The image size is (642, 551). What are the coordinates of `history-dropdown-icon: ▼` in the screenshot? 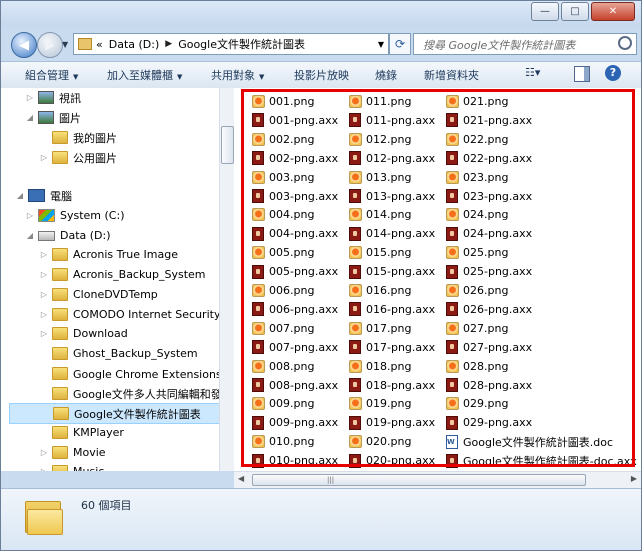 It's located at (65, 44).